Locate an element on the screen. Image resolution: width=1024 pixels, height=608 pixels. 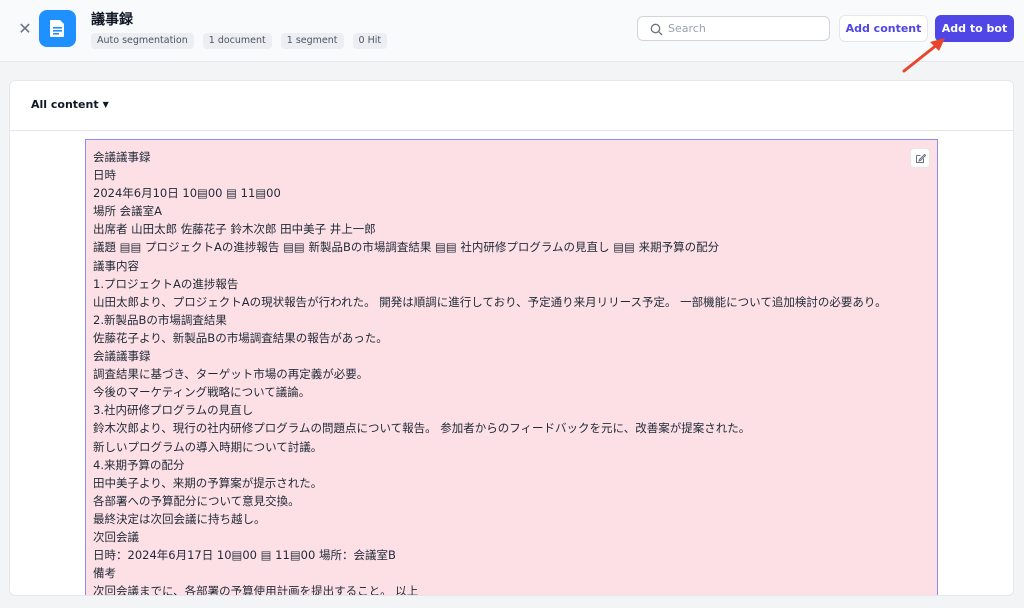
annotation-arrow-icon is located at coordinates (923, 55).